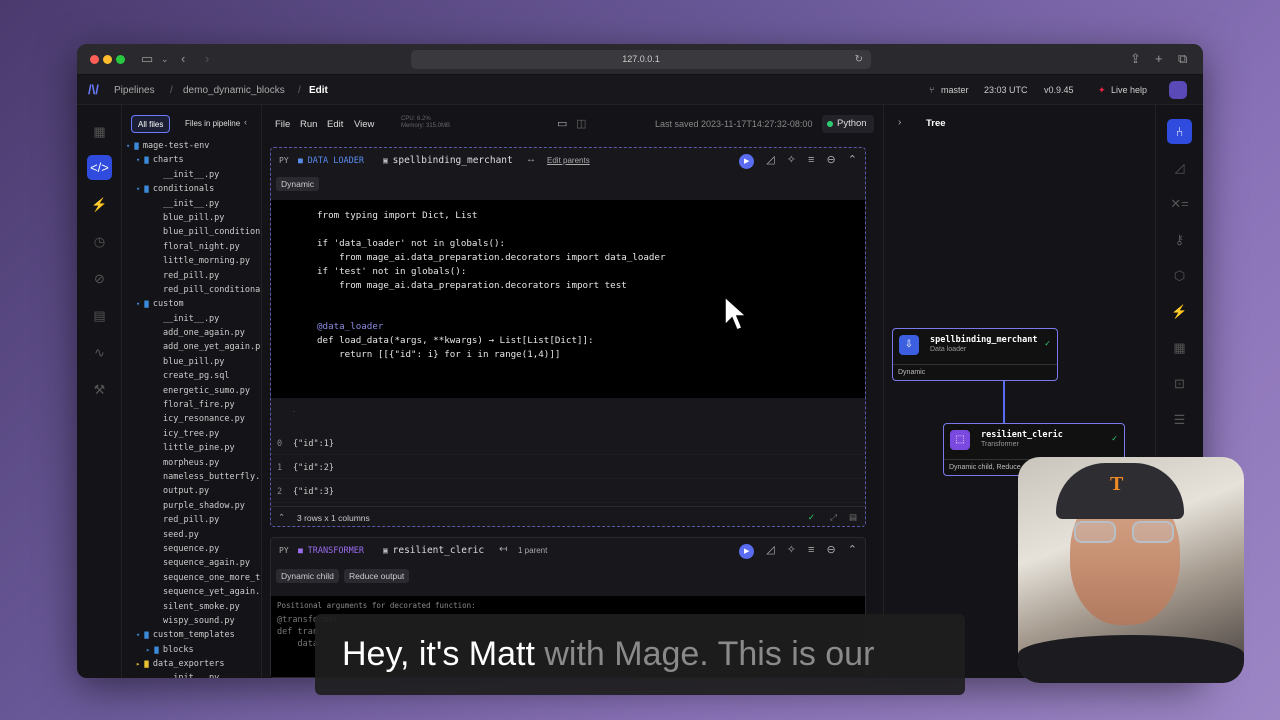 This screenshot has height=720, width=1280. I want to click on block-name: resilient_cleric, so click(434, 550).